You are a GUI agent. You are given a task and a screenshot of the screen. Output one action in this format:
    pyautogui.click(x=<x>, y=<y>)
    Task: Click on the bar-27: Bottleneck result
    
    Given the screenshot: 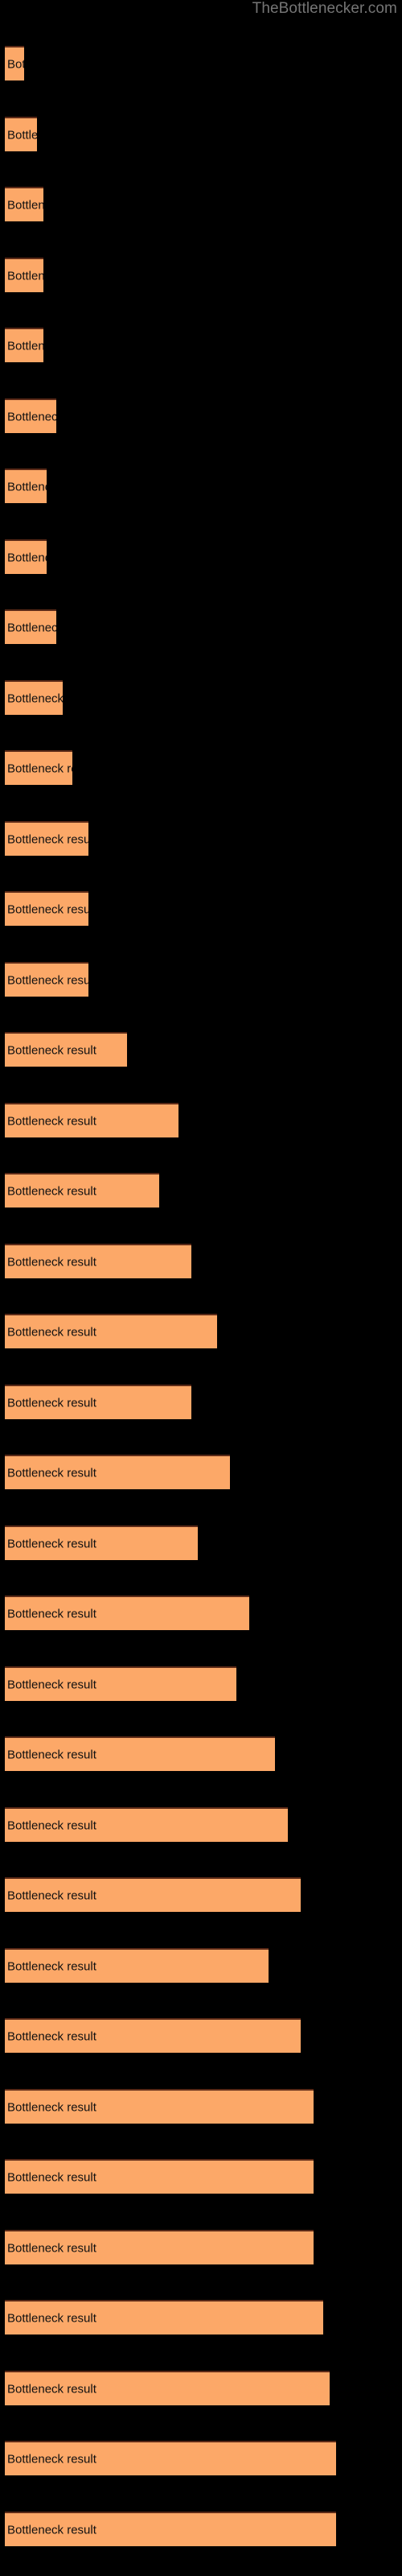 What is the action you would take?
    pyautogui.click(x=153, y=1894)
    